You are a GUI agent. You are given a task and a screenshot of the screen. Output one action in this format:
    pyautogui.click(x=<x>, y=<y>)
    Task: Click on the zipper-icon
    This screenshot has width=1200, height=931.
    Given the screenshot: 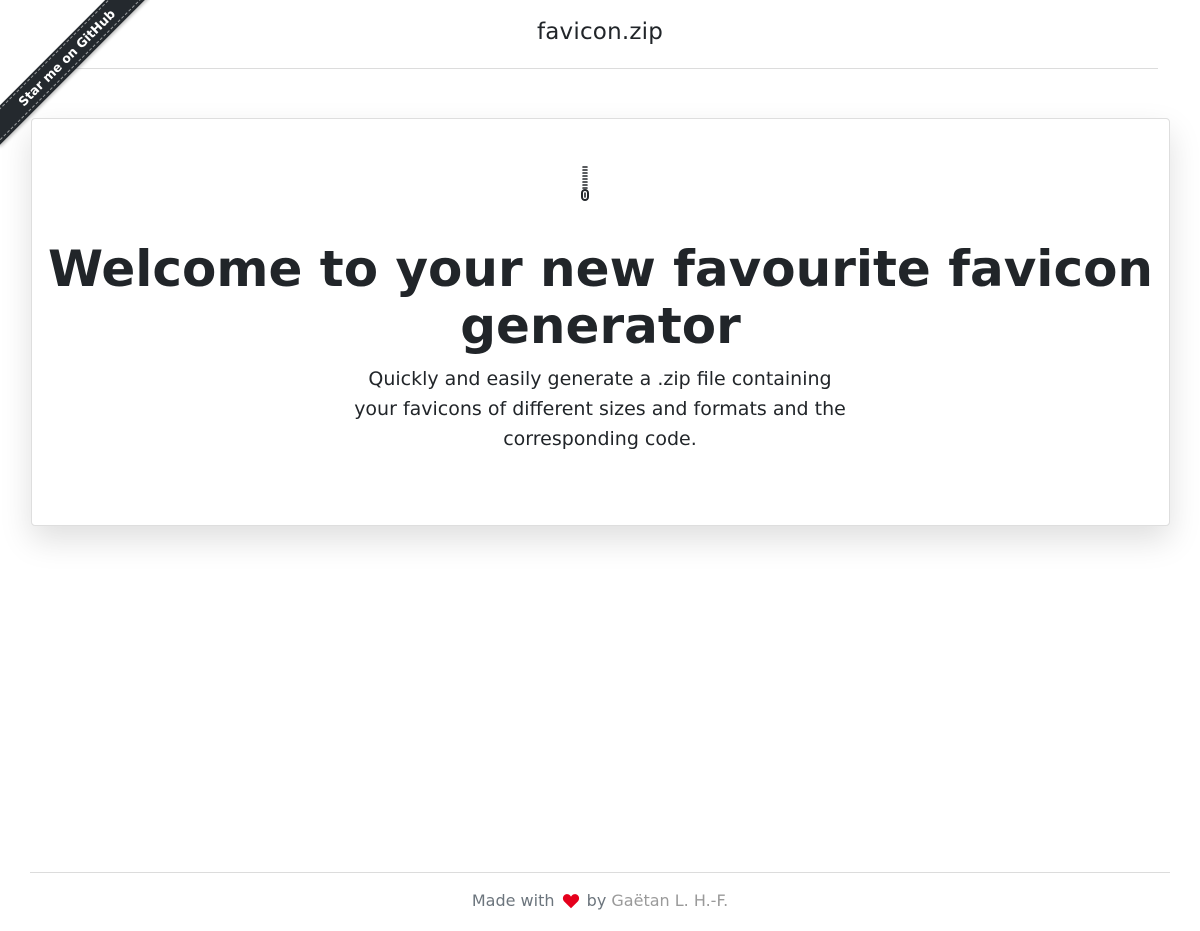 What is the action you would take?
    pyautogui.click(x=585, y=184)
    